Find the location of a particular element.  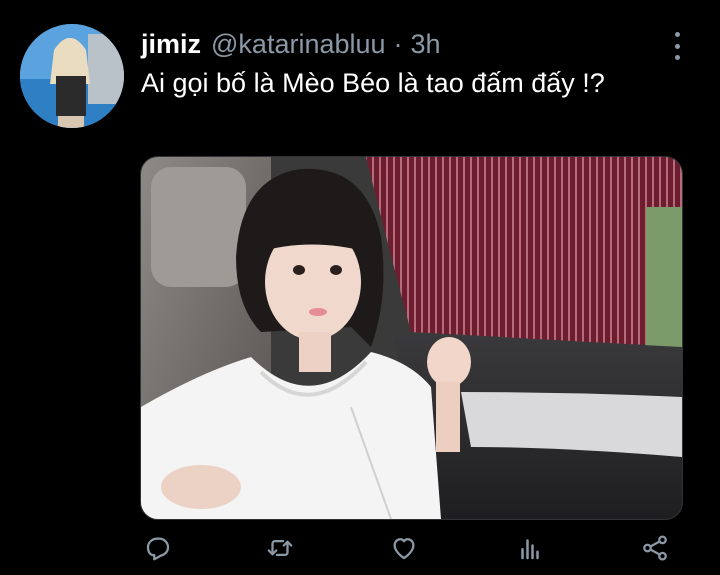

like-button is located at coordinates (404, 548).